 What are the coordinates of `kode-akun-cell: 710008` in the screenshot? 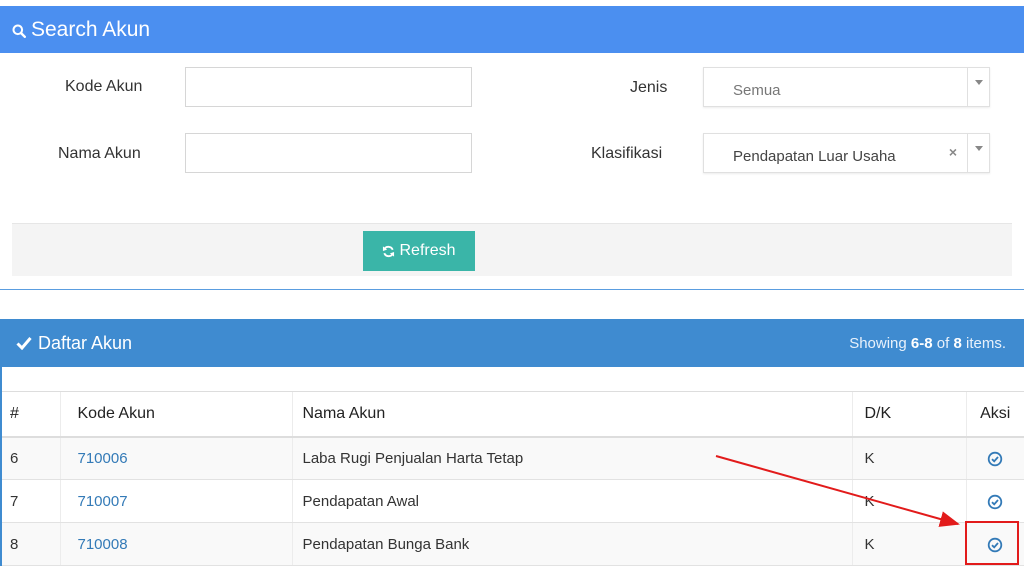 It's located at (175, 544).